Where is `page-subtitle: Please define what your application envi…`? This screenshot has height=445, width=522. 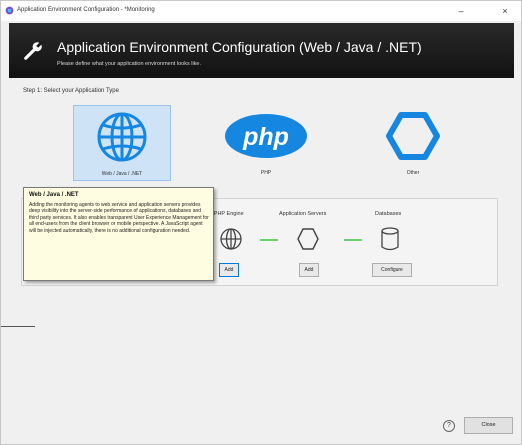
page-subtitle: Please define what your application envi… is located at coordinates (129, 64).